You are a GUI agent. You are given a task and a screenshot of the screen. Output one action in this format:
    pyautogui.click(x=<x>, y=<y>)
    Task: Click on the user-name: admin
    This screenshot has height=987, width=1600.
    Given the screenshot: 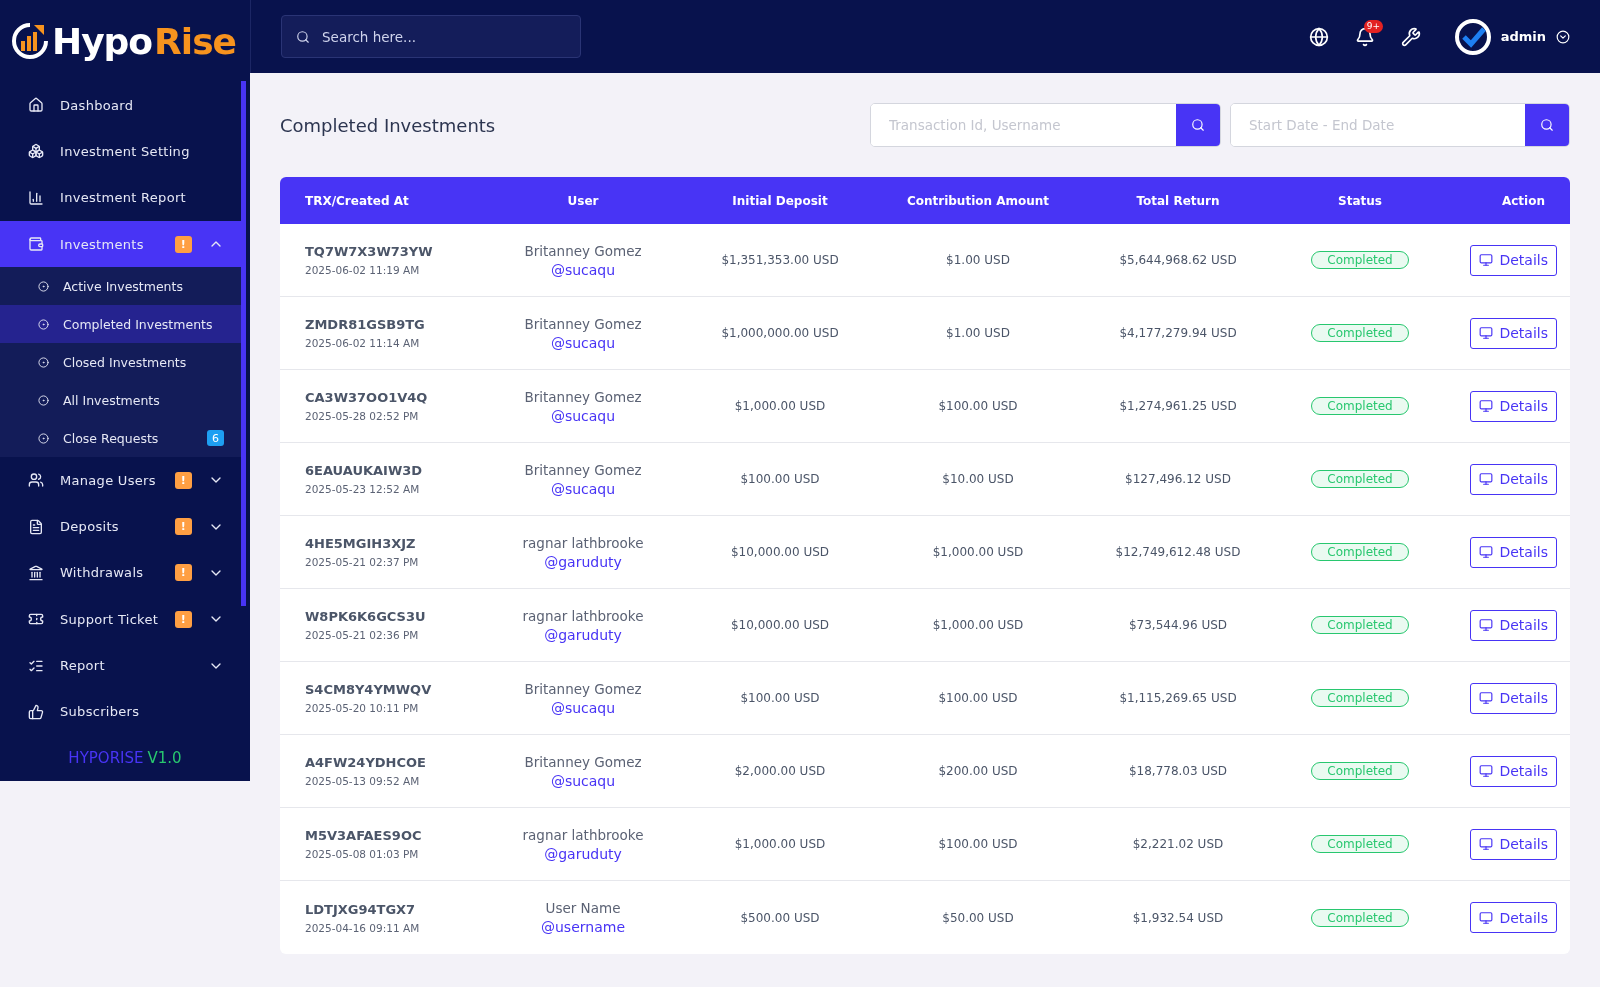 What is the action you would take?
    pyautogui.click(x=1523, y=36)
    